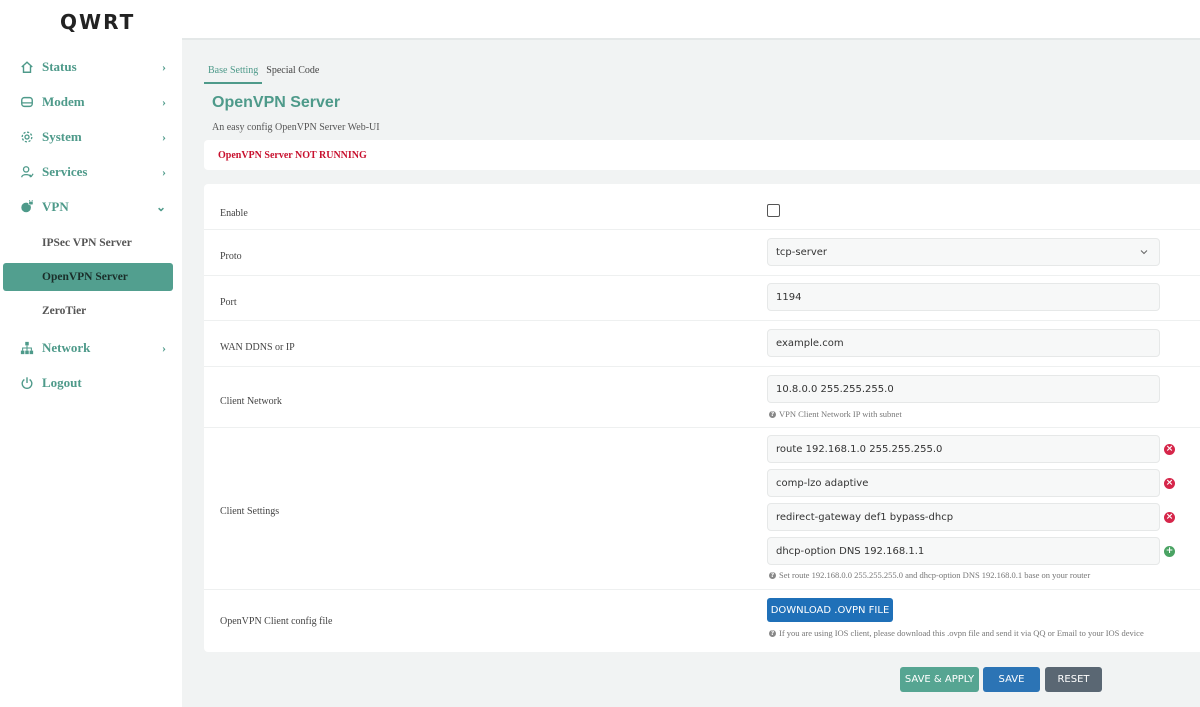 Image resolution: width=1200 pixels, height=707 pixels. I want to click on page-description: An easy config OpenVPN Server Web-UI, so click(296, 127).